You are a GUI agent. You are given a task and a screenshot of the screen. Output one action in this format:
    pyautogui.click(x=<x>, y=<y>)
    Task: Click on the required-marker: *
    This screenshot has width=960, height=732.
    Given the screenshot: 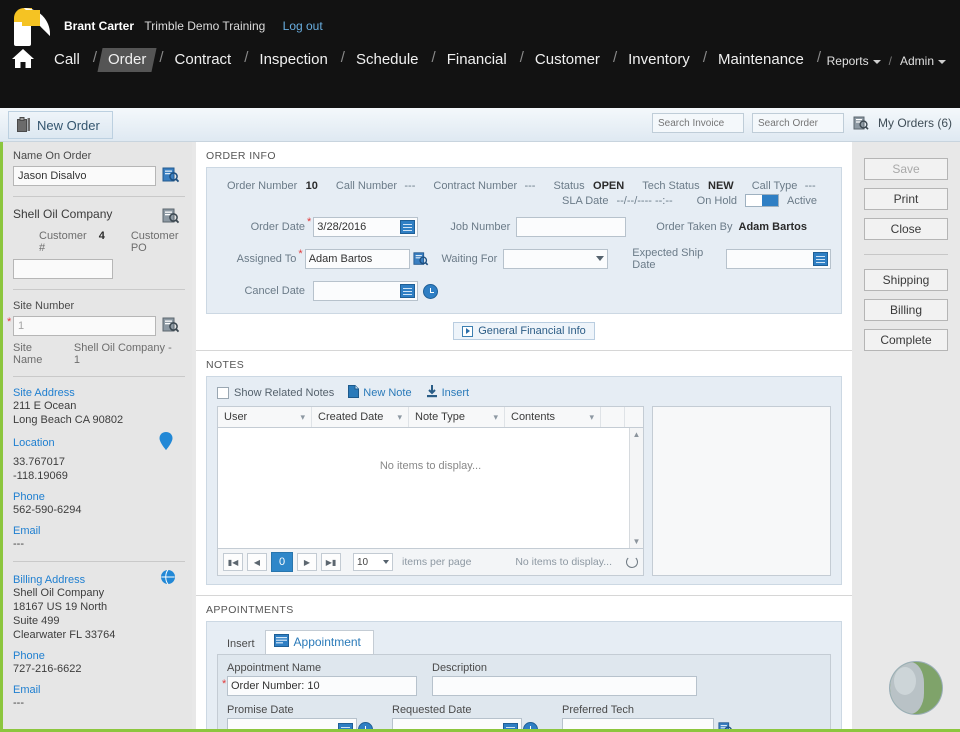 What is the action you would take?
    pyautogui.click(x=300, y=254)
    